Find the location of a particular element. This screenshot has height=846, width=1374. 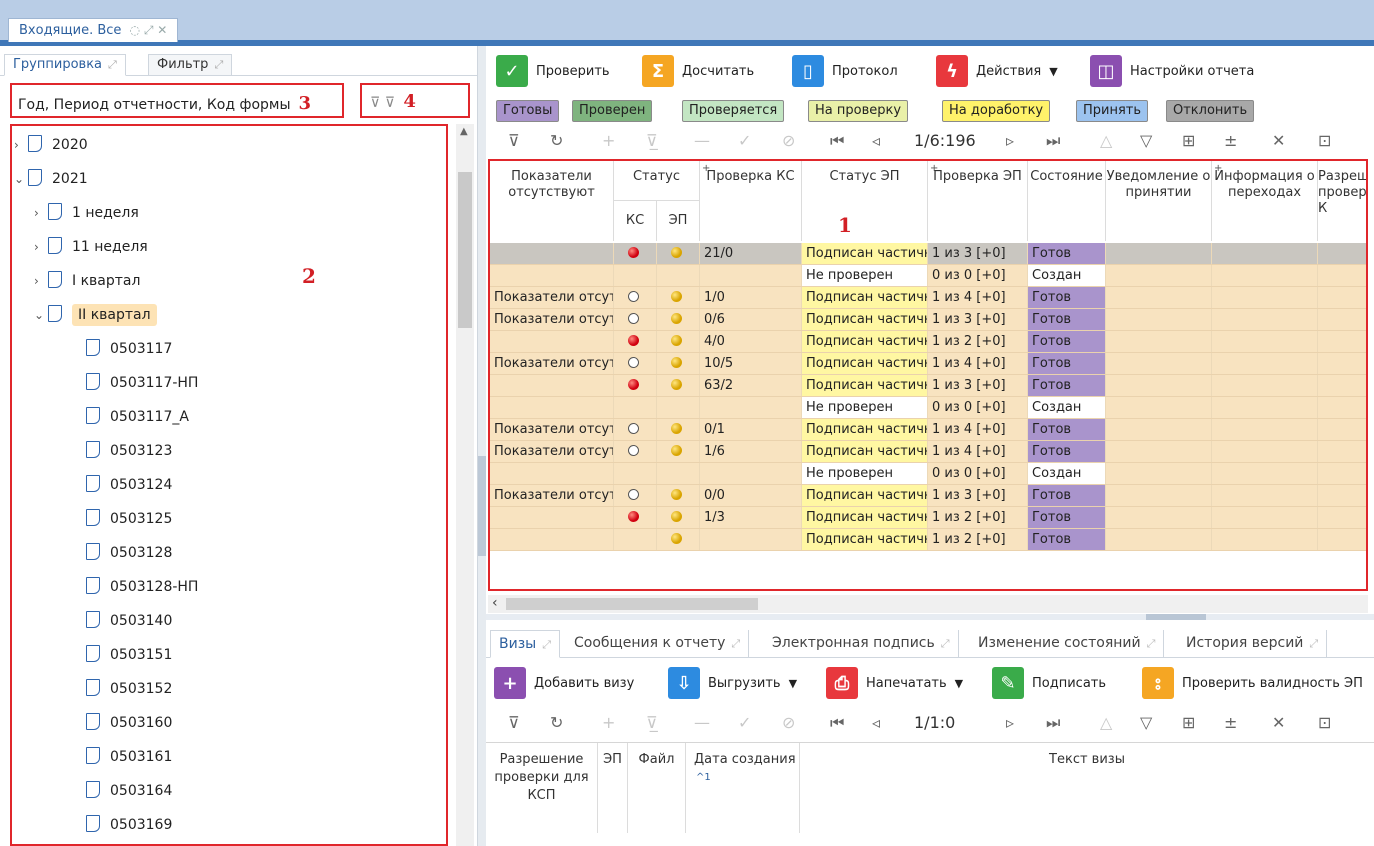

tab-2: Электронная подпись ⤢ is located at coordinates (861, 644).